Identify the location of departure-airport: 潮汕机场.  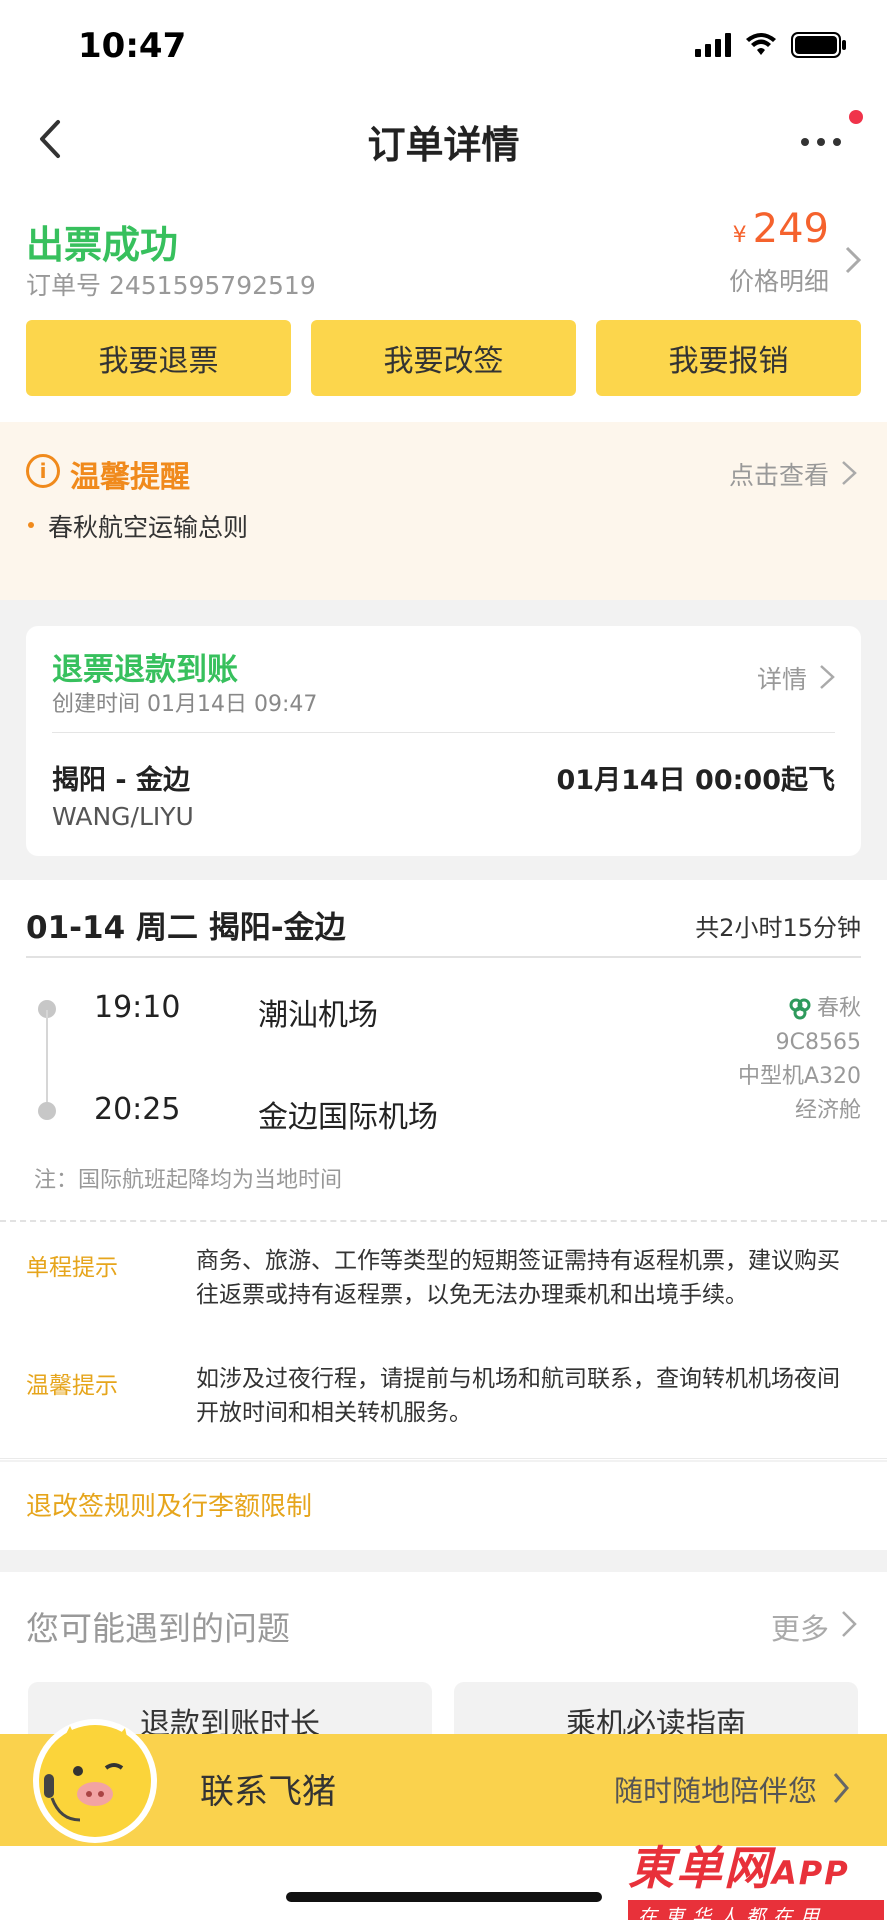
(318, 1015).